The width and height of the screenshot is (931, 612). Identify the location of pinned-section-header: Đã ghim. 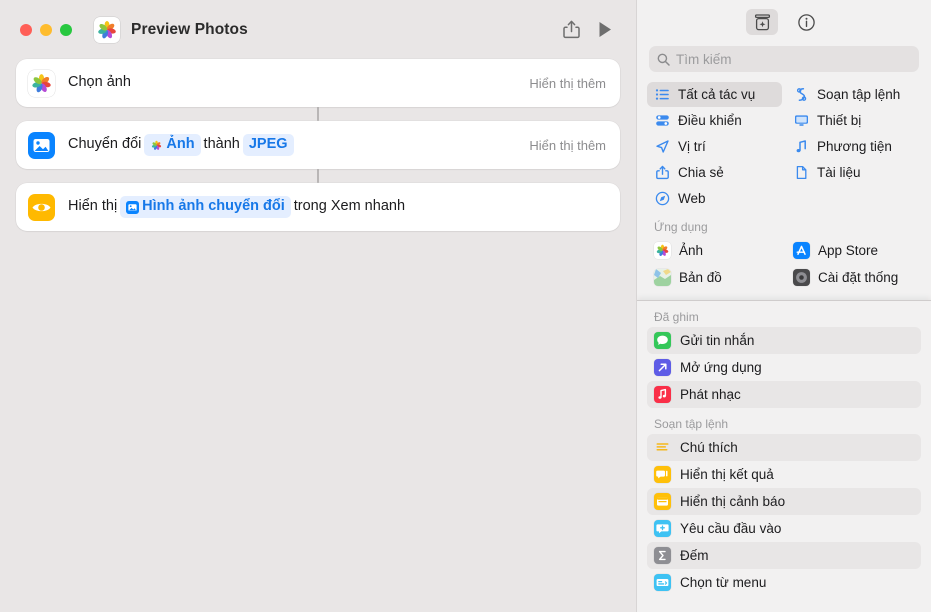
(676, 317).